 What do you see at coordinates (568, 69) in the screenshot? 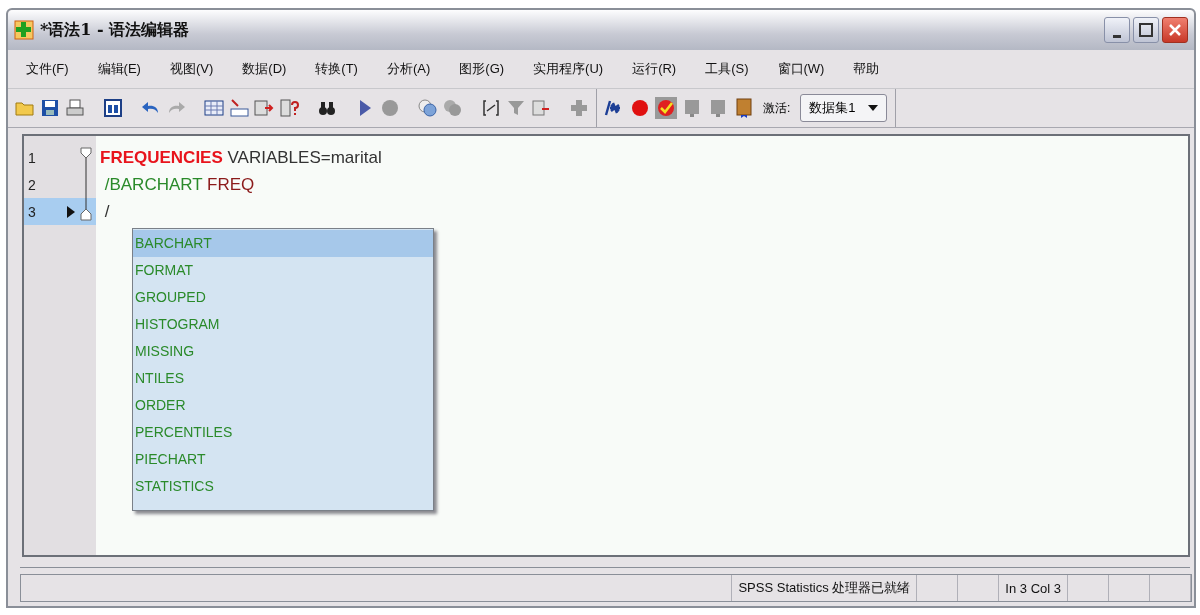
I see `menu-item: 实用程序(U)` at bounding box center [568, 69].